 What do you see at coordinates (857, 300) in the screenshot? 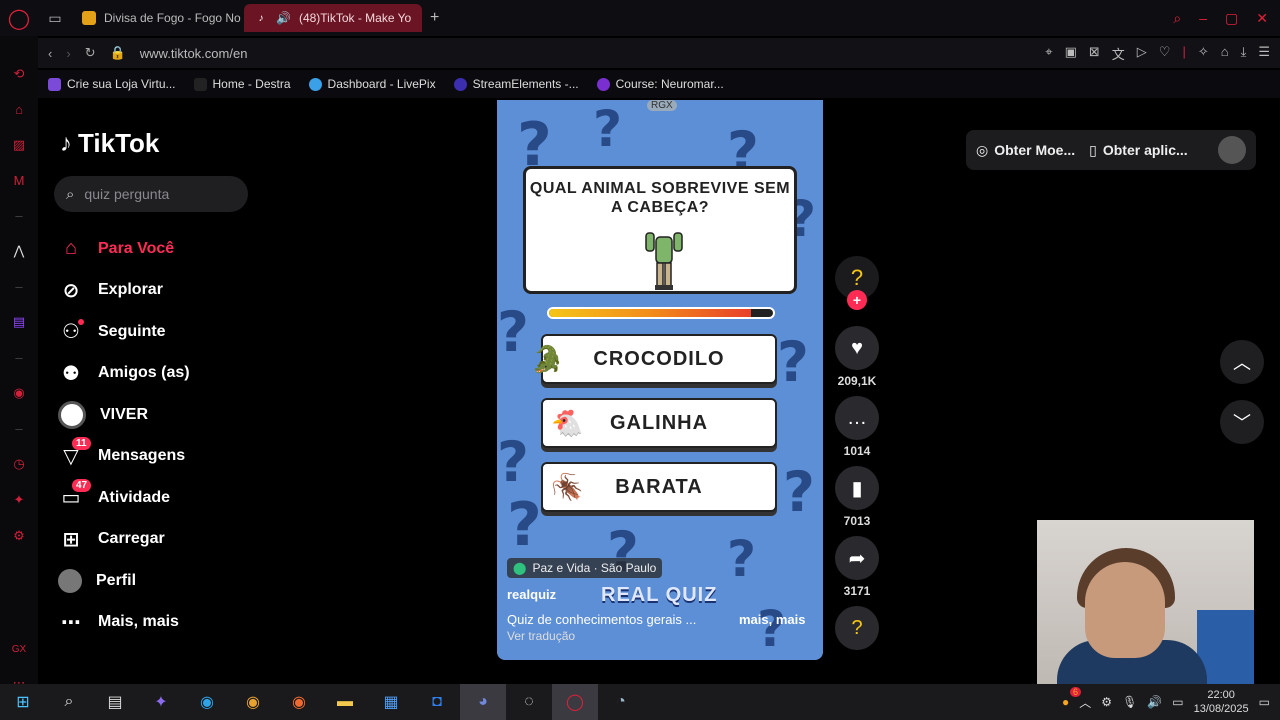
I see `follow-plus-icon: +` at bounding box center [857, 300].